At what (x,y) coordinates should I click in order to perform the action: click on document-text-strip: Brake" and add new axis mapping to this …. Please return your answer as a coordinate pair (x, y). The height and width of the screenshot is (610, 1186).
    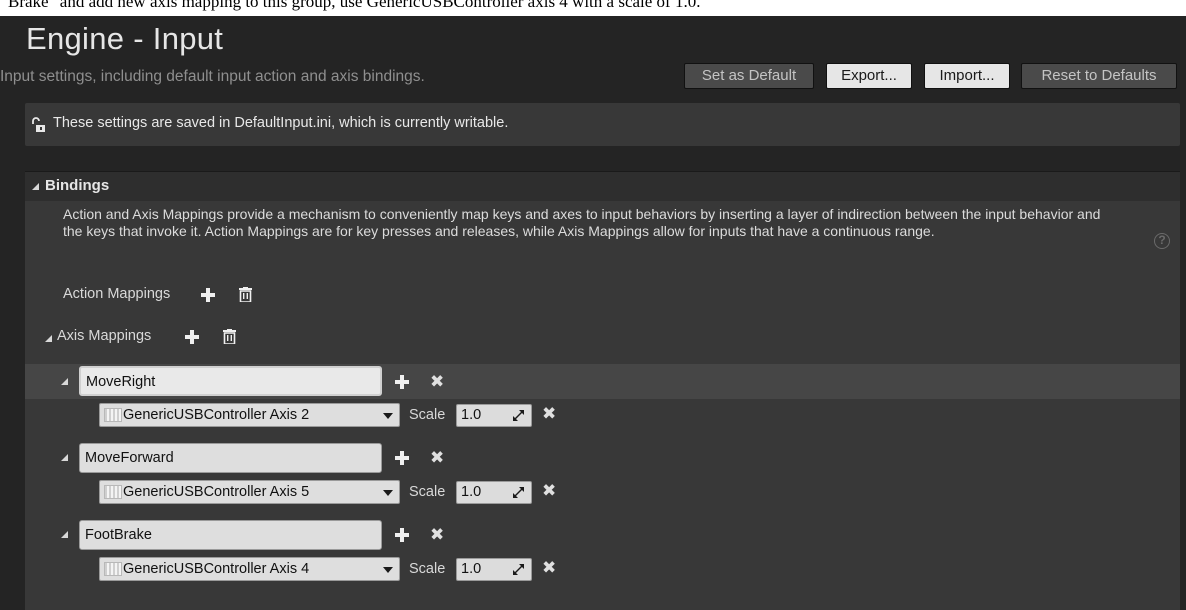
    Looking at the image, I should click on (593, 8).